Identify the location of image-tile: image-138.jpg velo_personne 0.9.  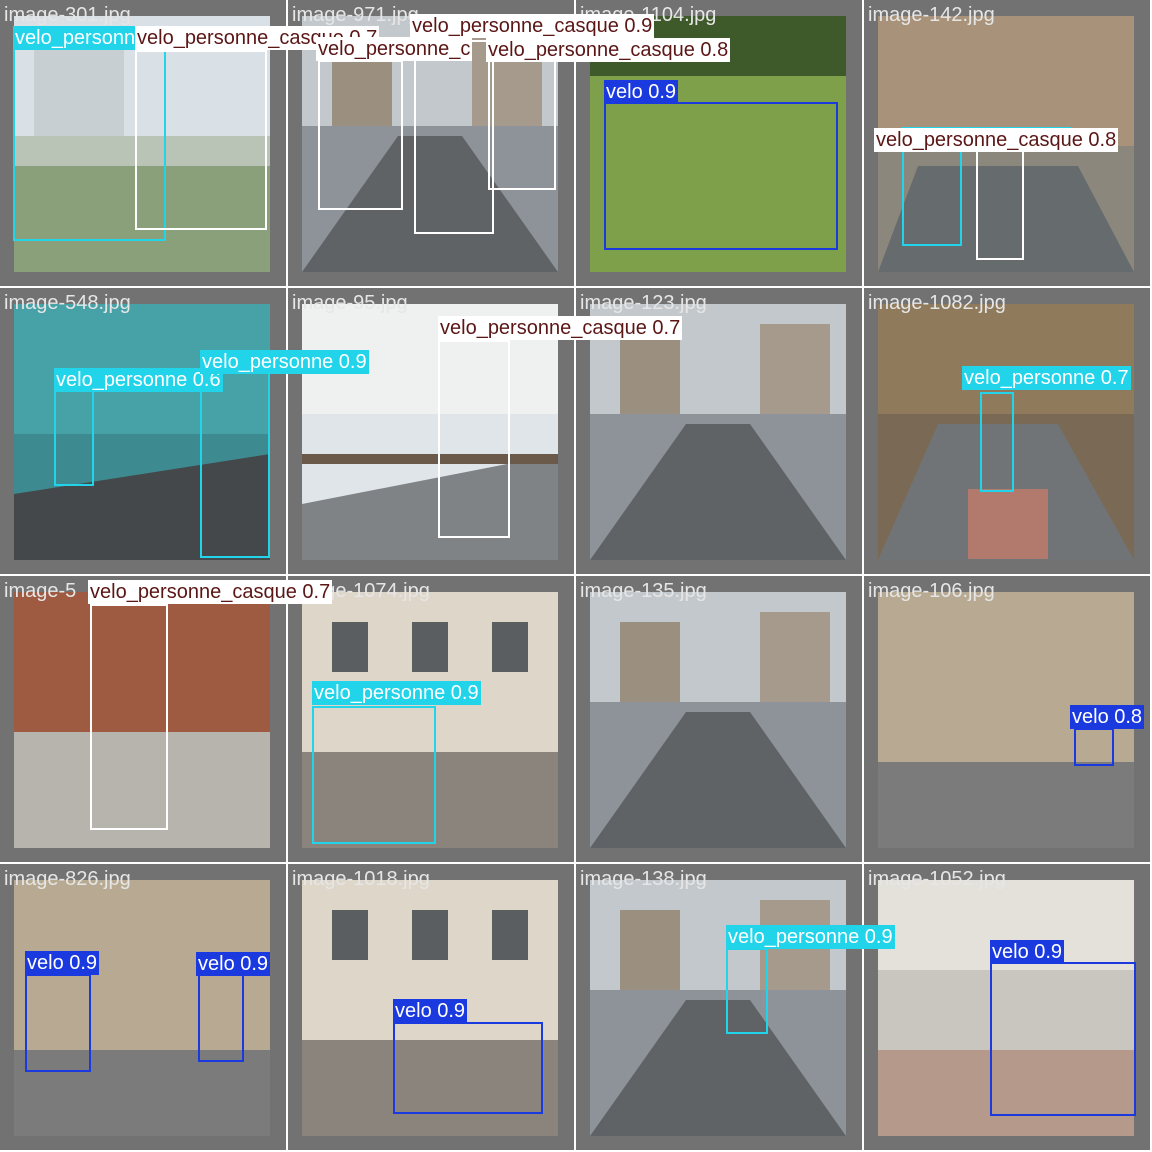
(735, 1007).